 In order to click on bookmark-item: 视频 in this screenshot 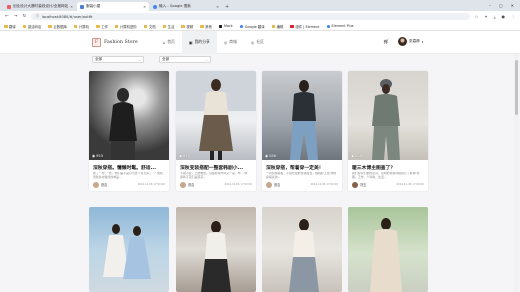, I will do `click(187, 26)`.